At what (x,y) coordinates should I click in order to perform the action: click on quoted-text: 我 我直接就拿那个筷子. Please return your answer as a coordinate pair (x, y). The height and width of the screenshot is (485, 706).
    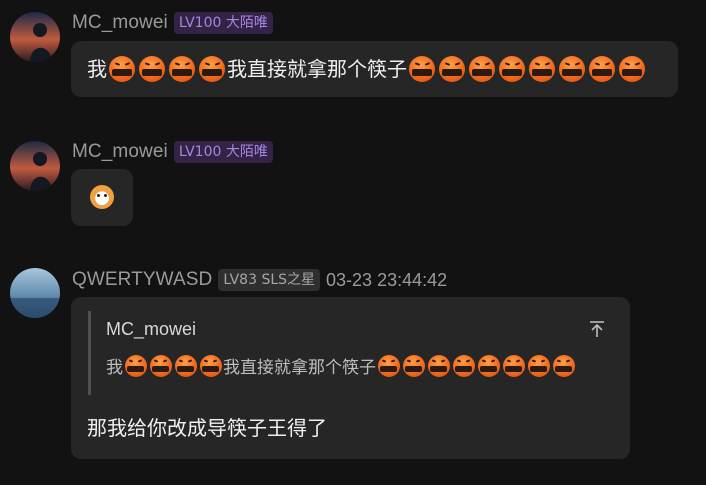
    Looking at the image, I should click on (341, 365).